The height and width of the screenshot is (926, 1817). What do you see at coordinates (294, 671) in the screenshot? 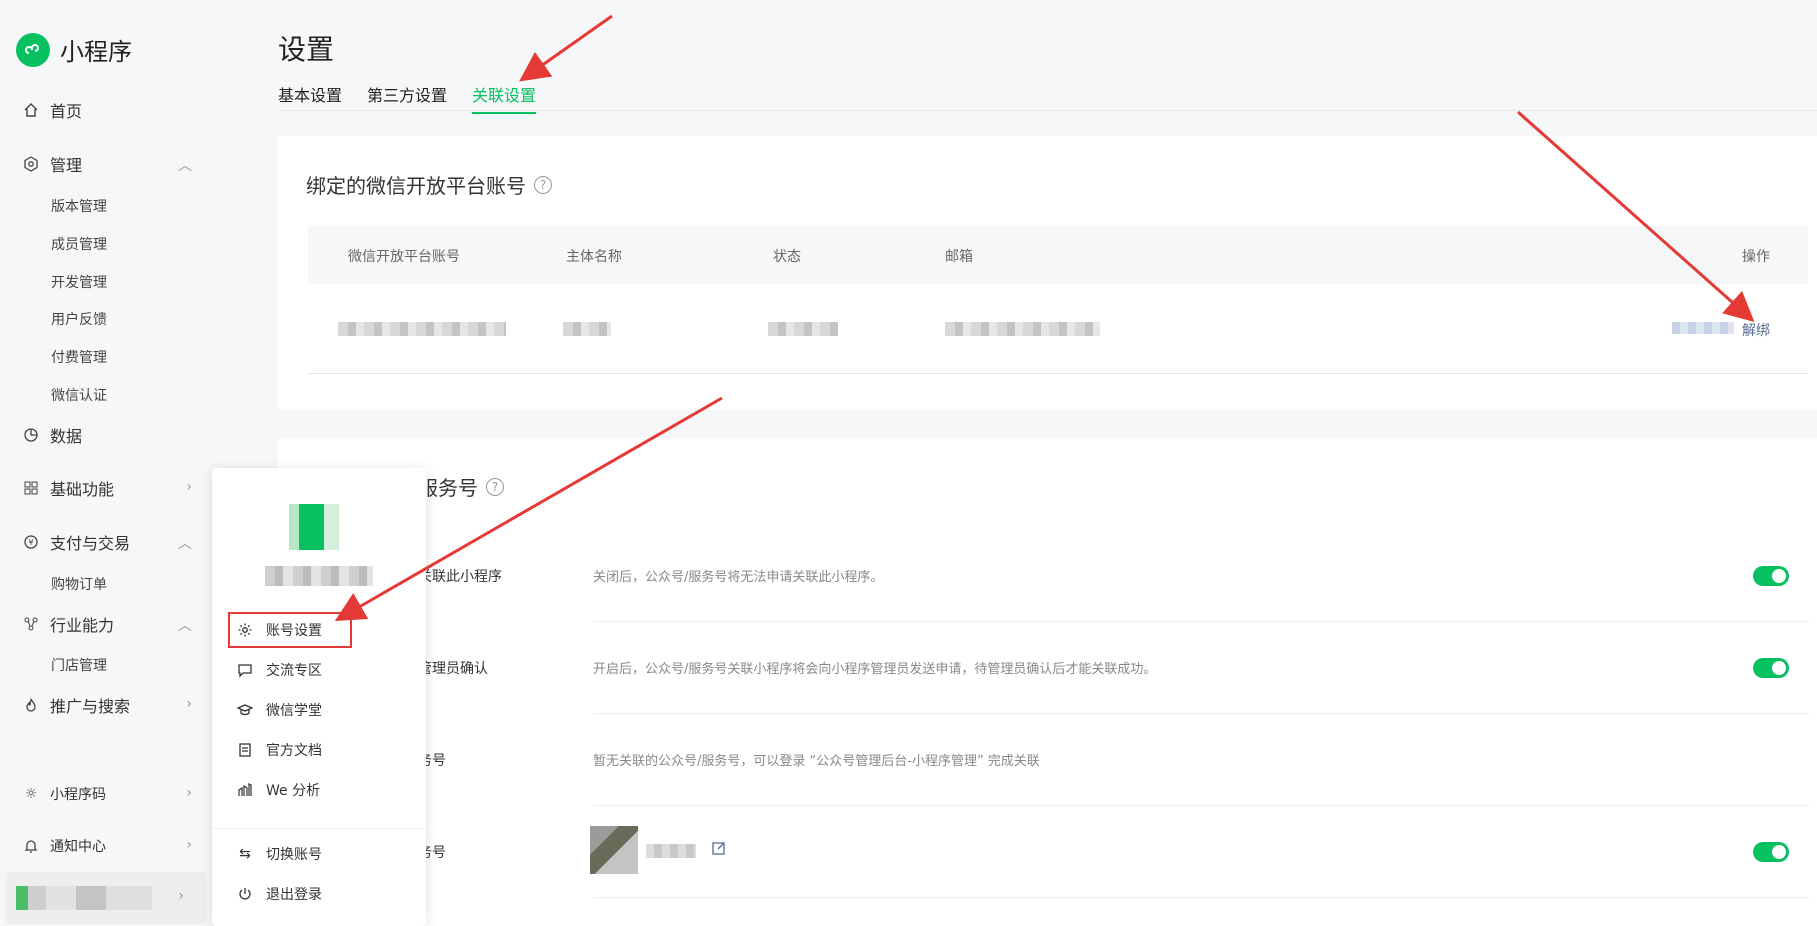
I see `menu-item-label: 交流专区` at bounding box center [294, 671].